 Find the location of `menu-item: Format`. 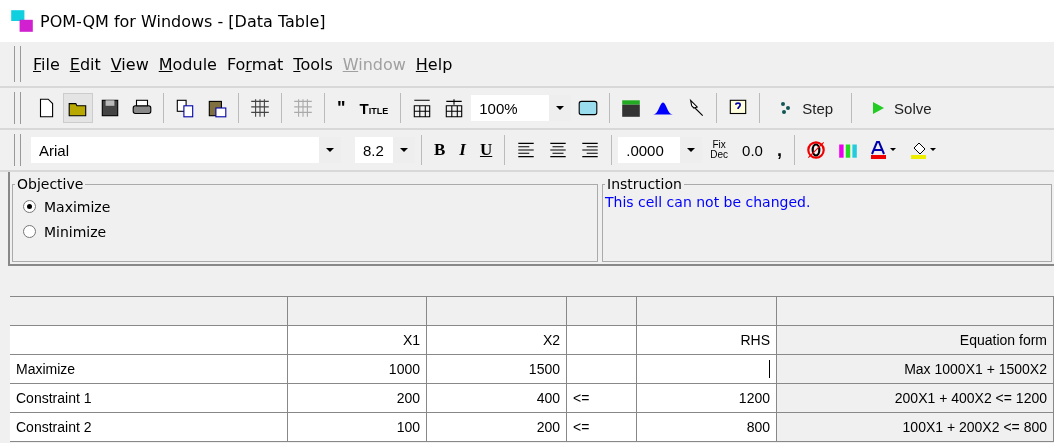

menu-item: Format is located at coordinates (255, 64).